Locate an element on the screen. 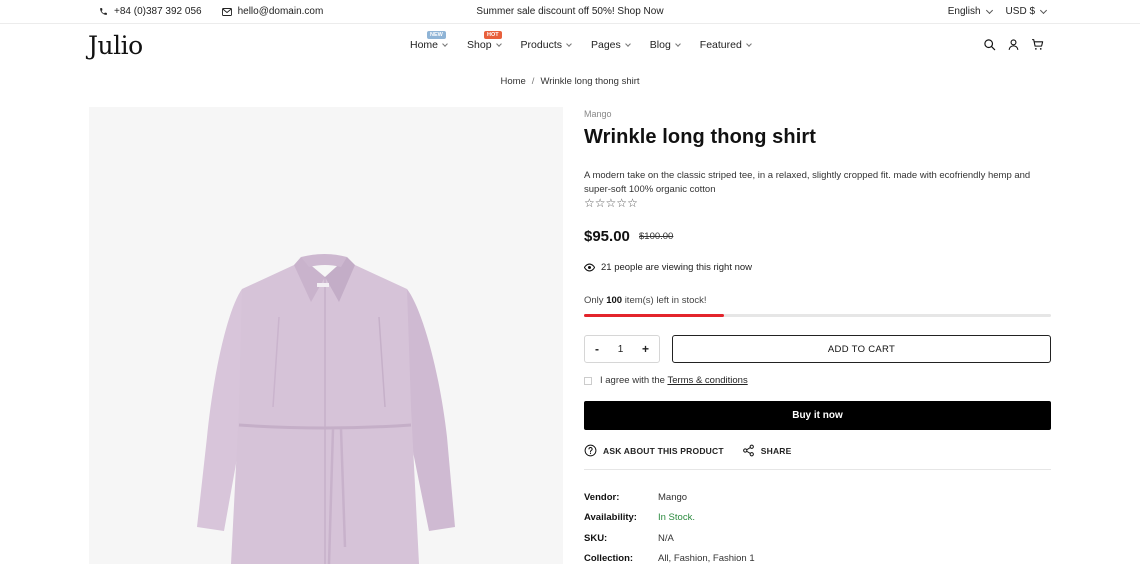 The height and width of the screenshot is (564, 1140). nav-label: Blog is located at coordinates (660, 45).